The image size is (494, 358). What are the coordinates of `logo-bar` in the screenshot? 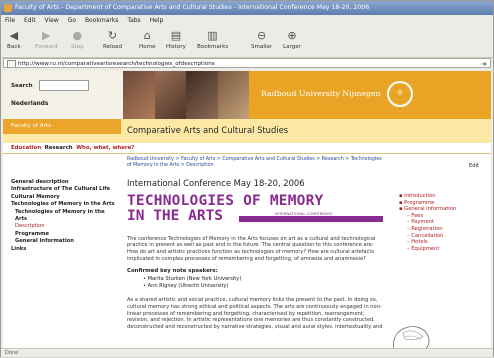 It's located at (311, 218).